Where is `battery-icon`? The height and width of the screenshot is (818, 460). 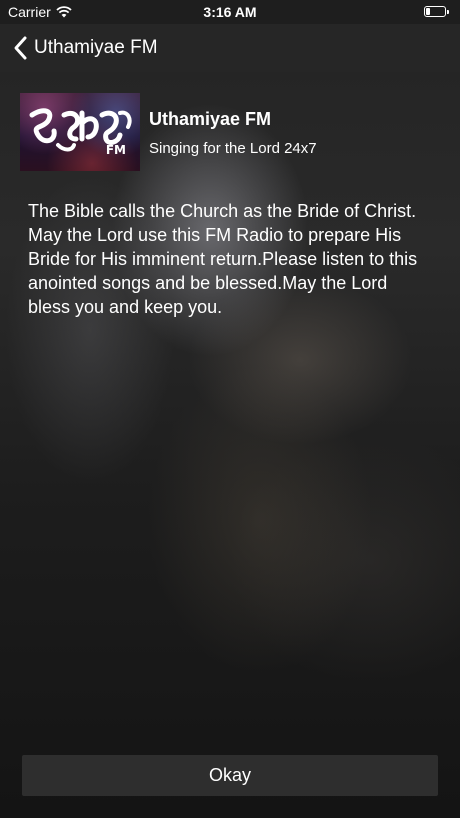 battery-icon is located at coordinates (436, 11).